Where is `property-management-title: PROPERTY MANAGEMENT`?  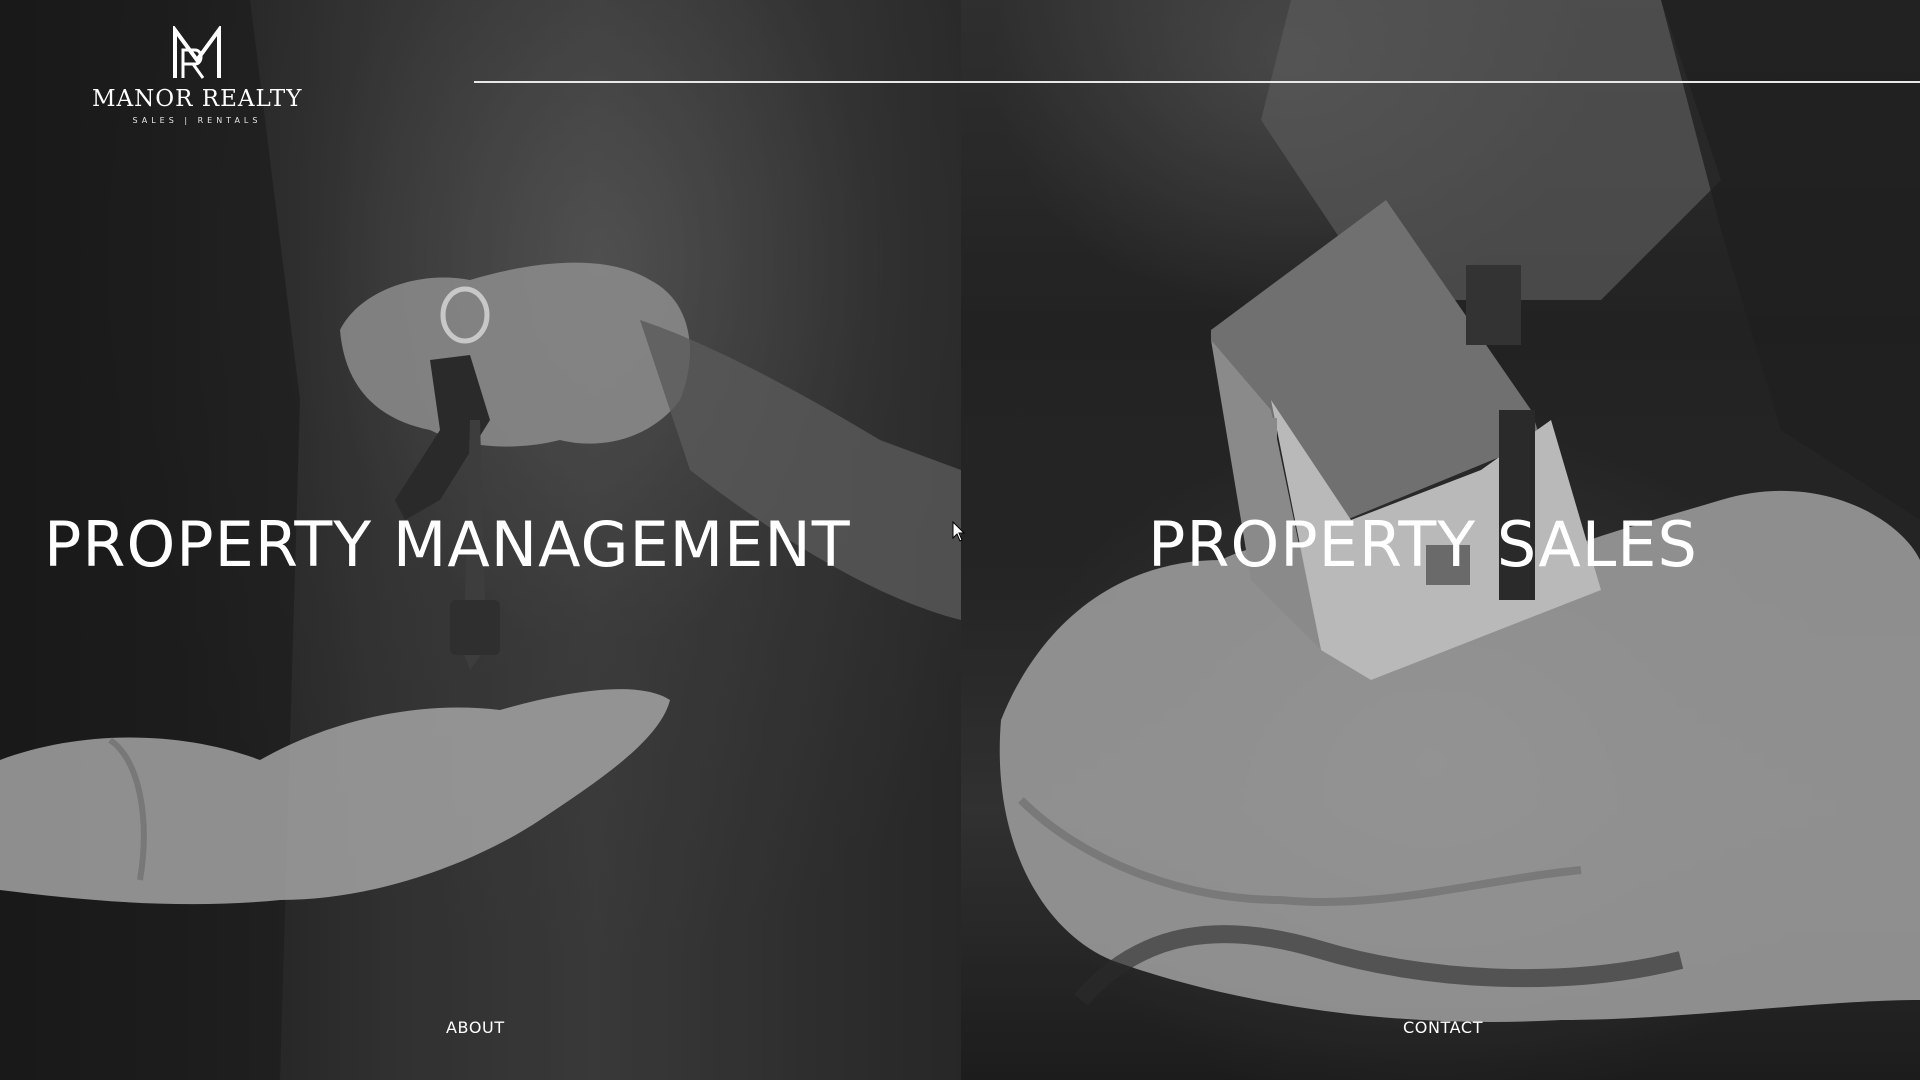
property-management-title: PROPERTY MANAGEMENT is located at coordinates (447, 544).